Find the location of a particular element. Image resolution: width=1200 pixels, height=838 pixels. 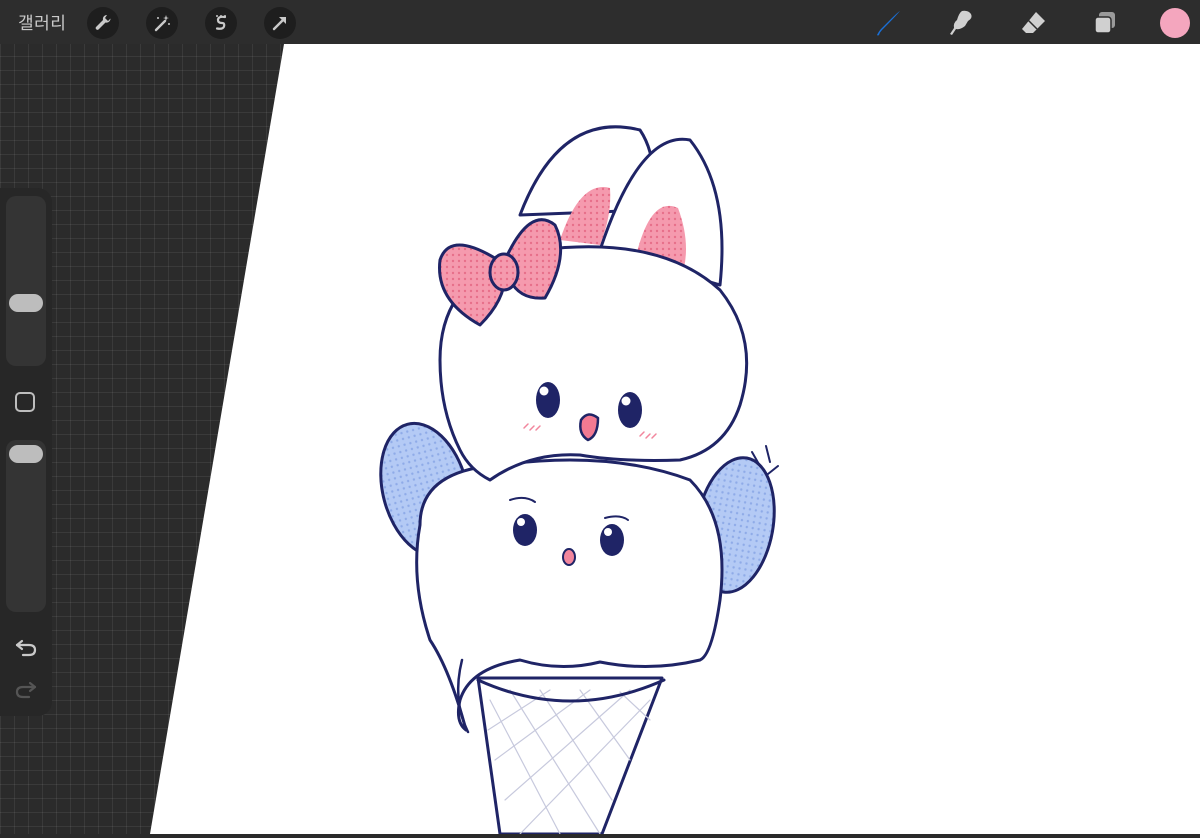

selection-s-icon is located at coordinates (221, 22).